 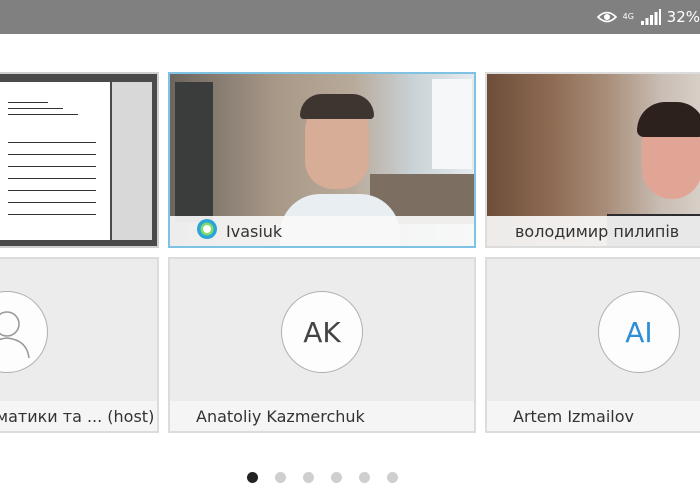 I want to click on participant-name: матики та ... (host), so click(x=77, y=416).